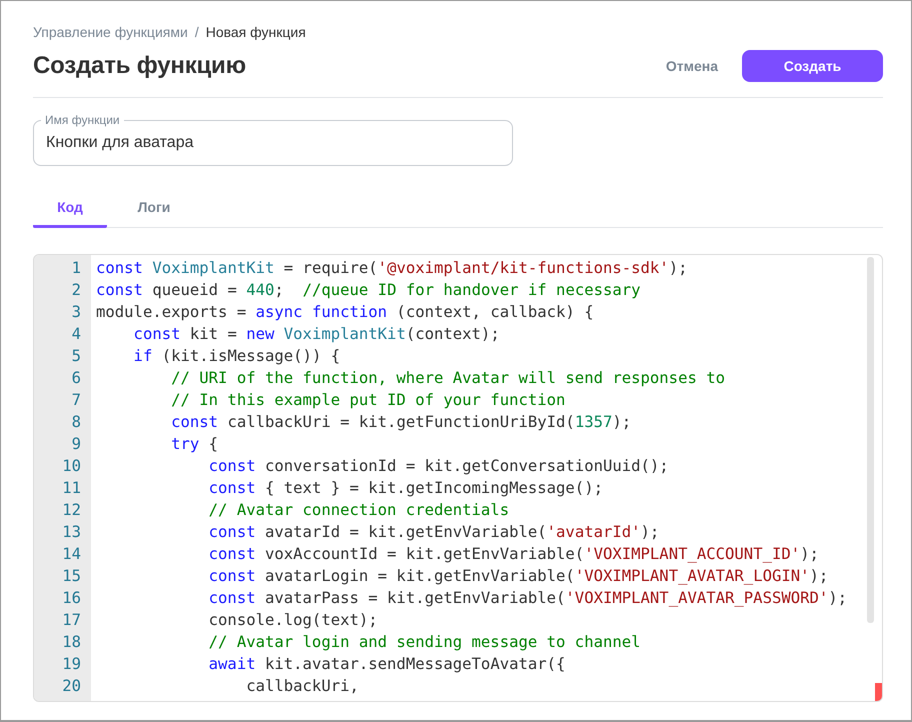  What do you see at coordinates (71, 466) in the screenshot?
I see `line-number: 10` at bounding box center [71, 466].